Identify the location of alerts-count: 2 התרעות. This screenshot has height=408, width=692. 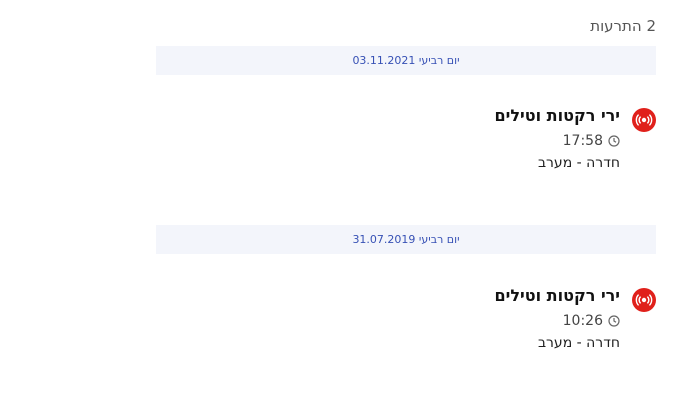
(623, 26).